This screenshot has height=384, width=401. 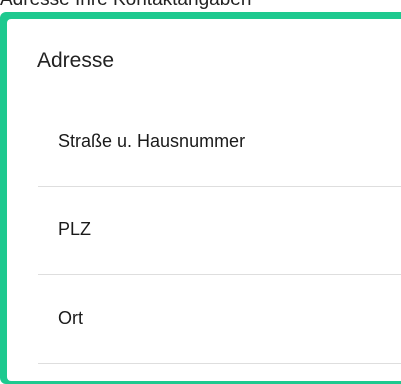 What do you see at coordinates (152, 141) in the screenshot?
I see `street-field-label: Straße u. Hausnummer` at bounding box center [152, 141].